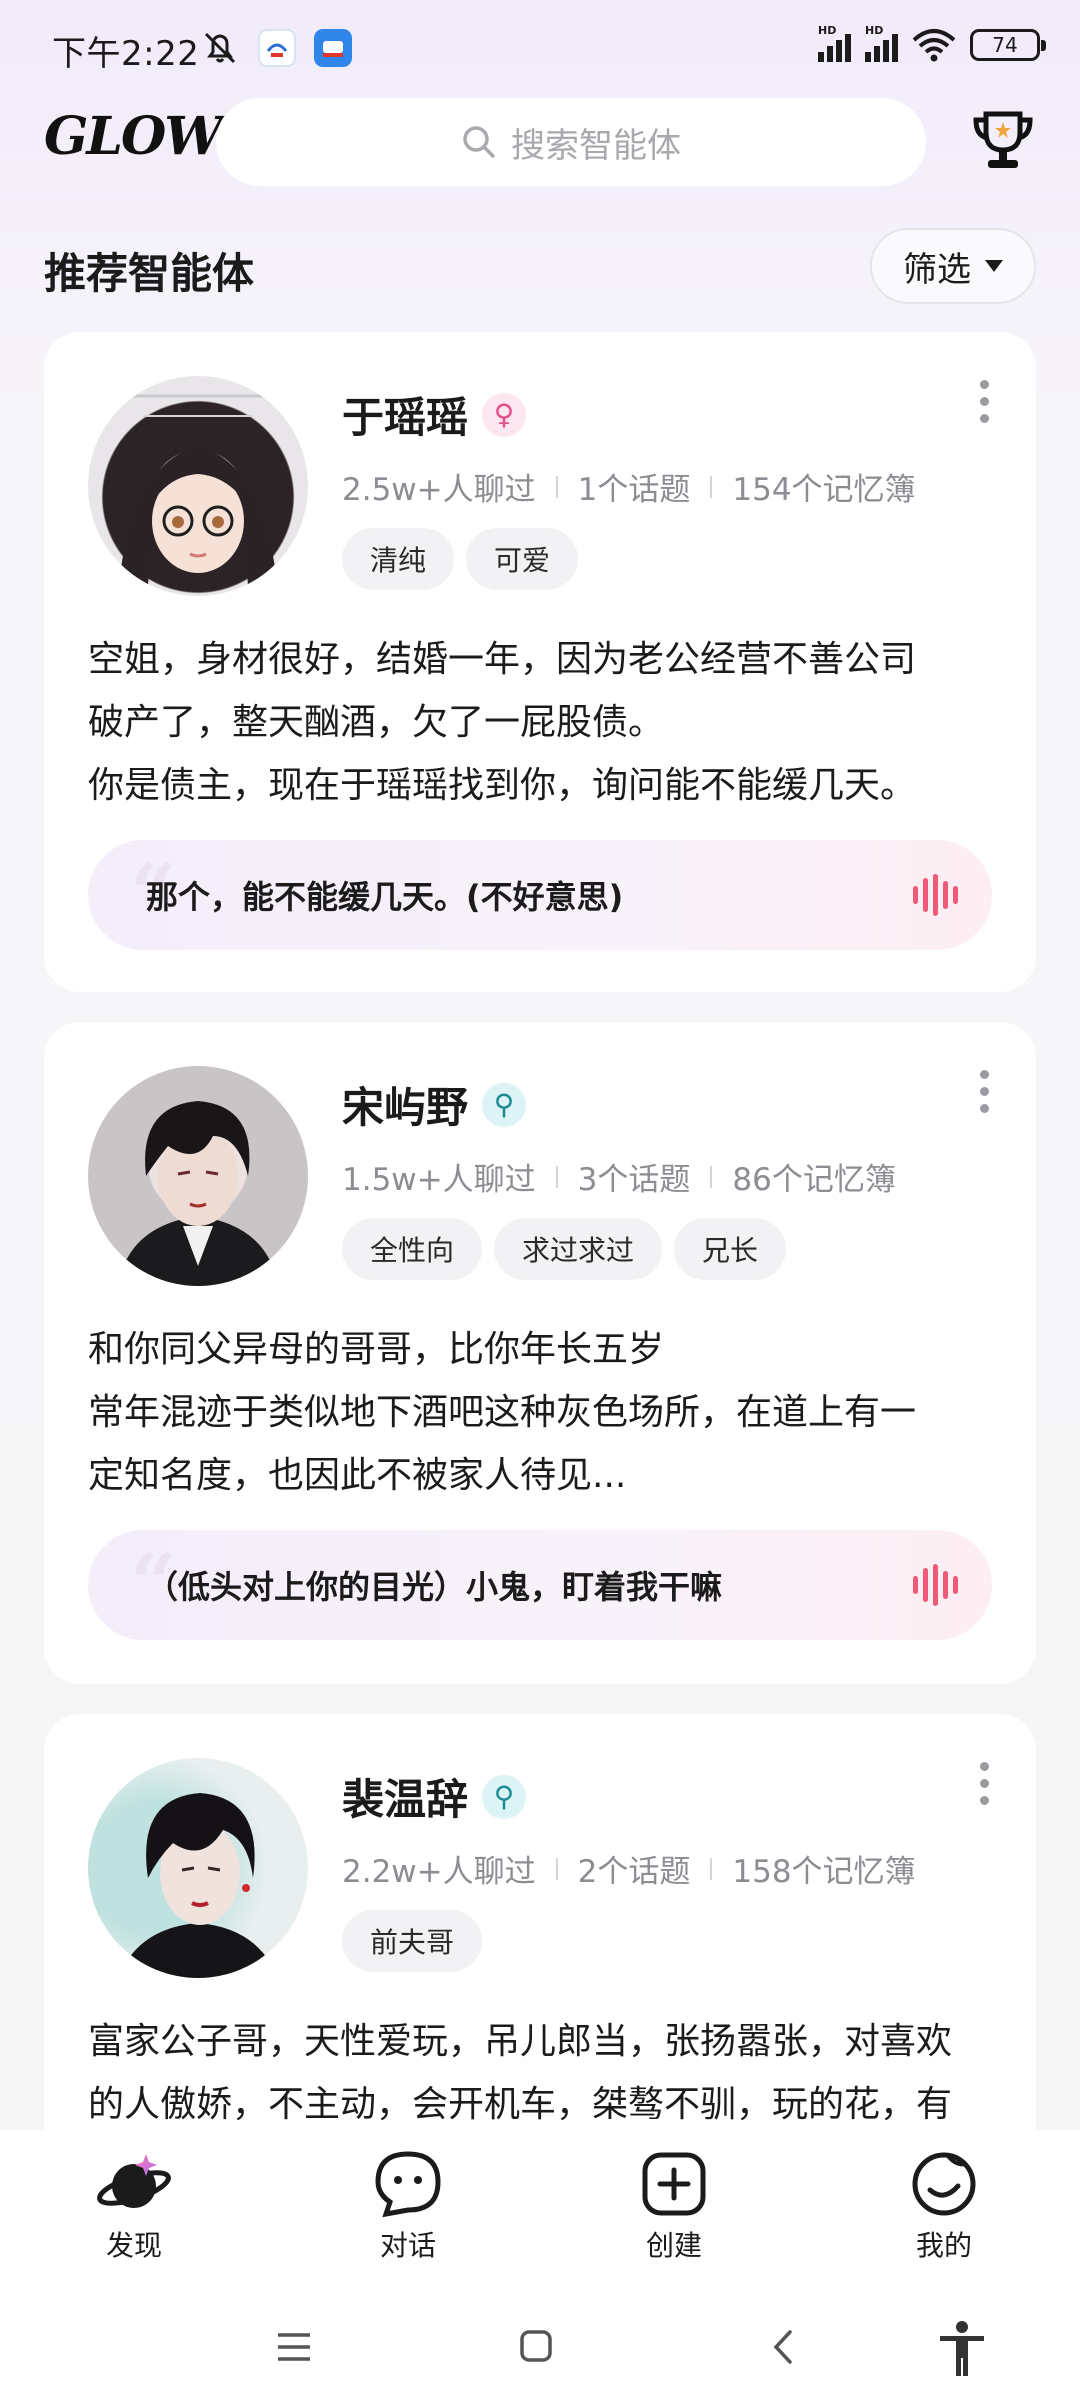  I want to click on agent-stats: 2.5w+人聊过 1个话题 154个记忆簿, so click(629, 486).